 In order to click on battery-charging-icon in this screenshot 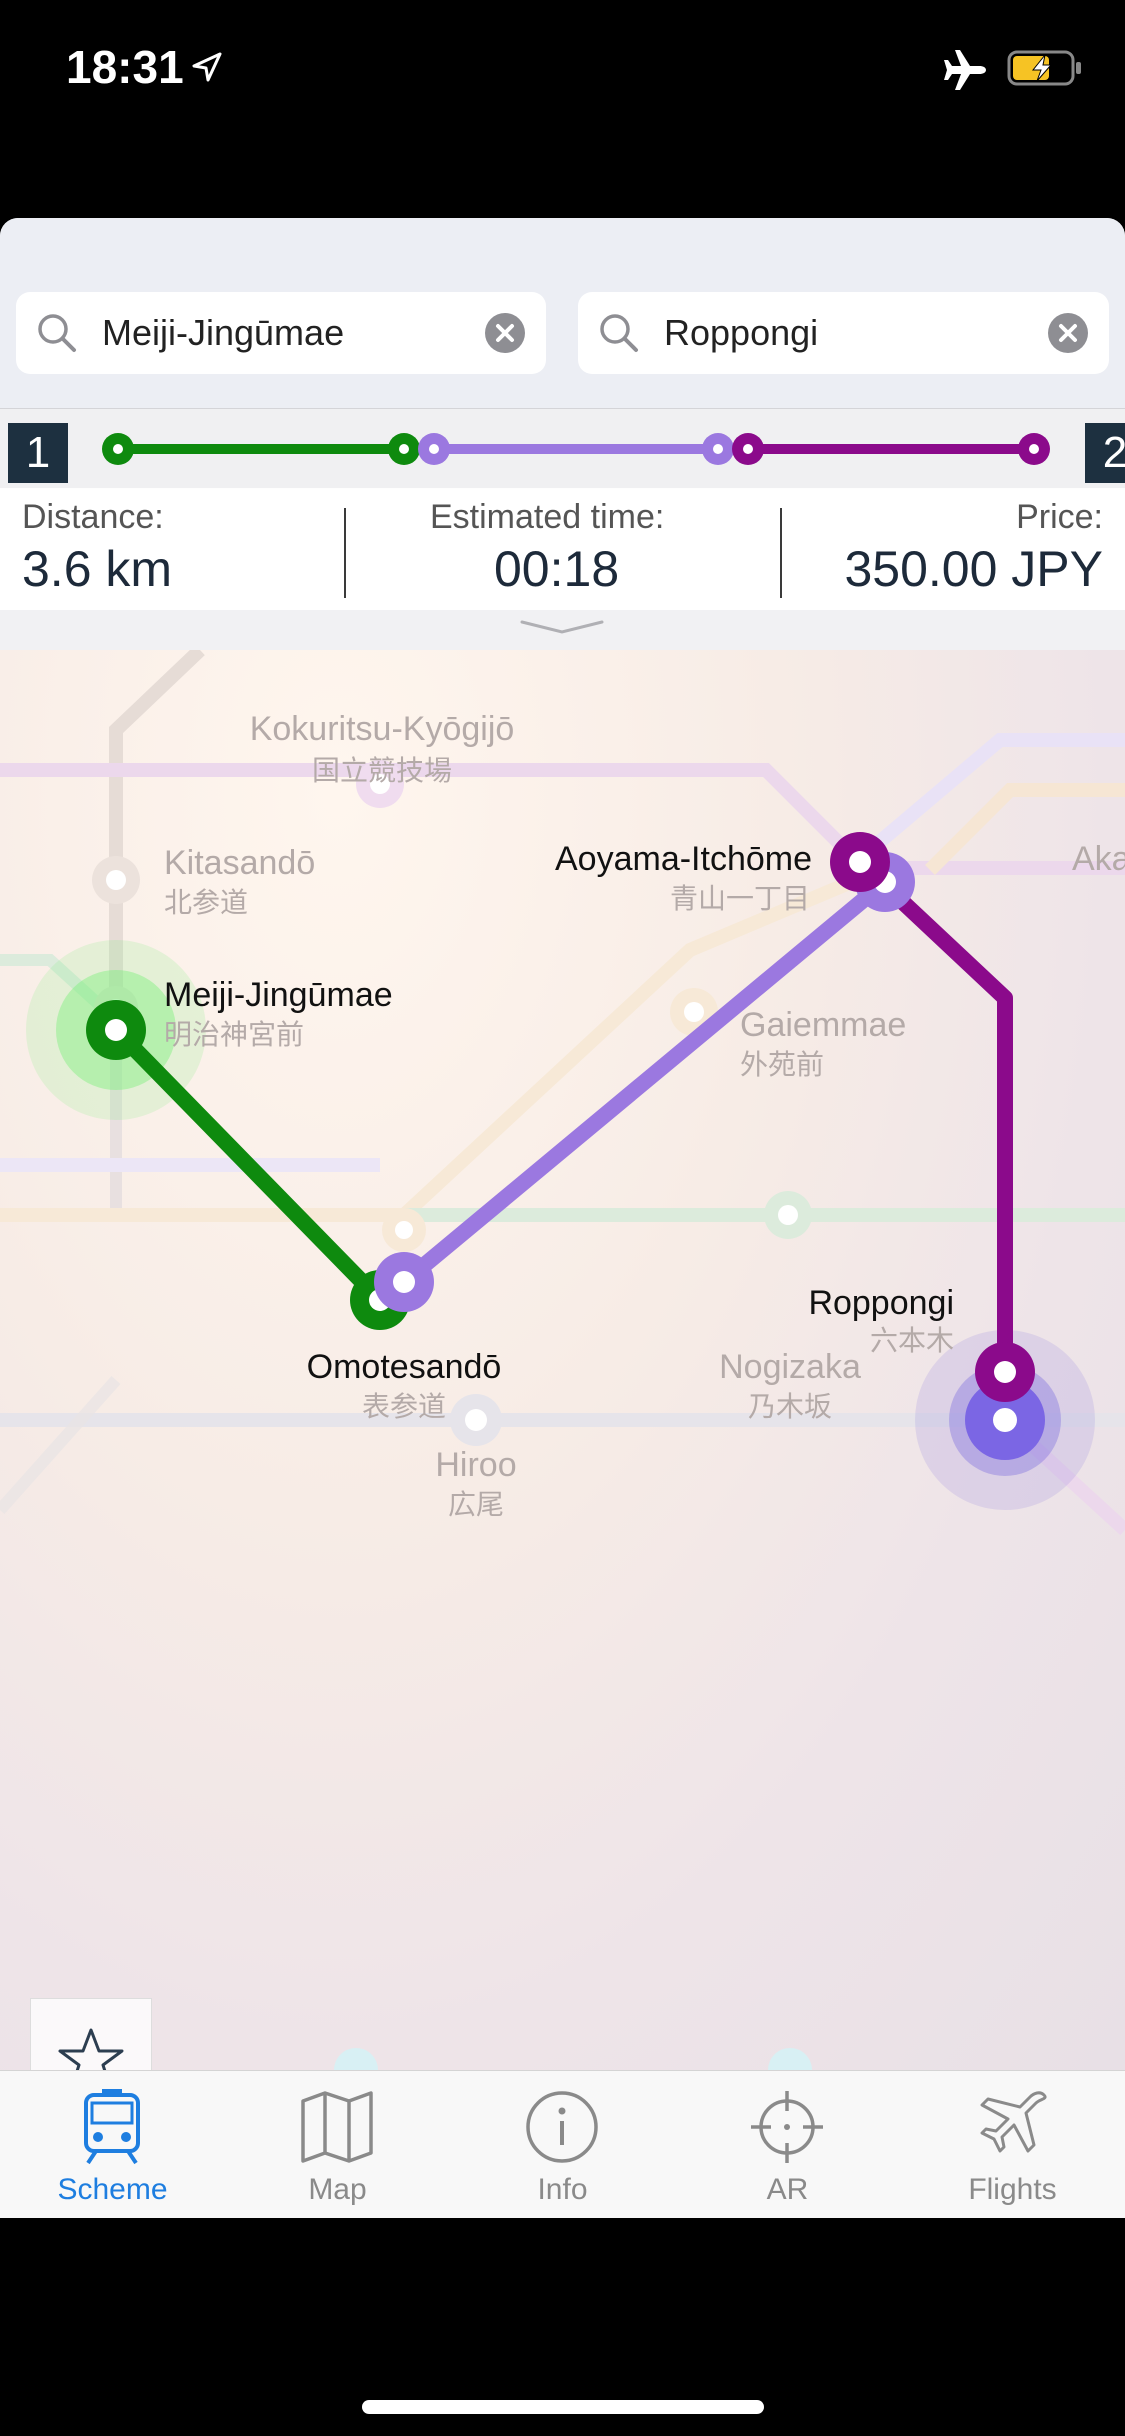, I will do `click(1044, 68)`.